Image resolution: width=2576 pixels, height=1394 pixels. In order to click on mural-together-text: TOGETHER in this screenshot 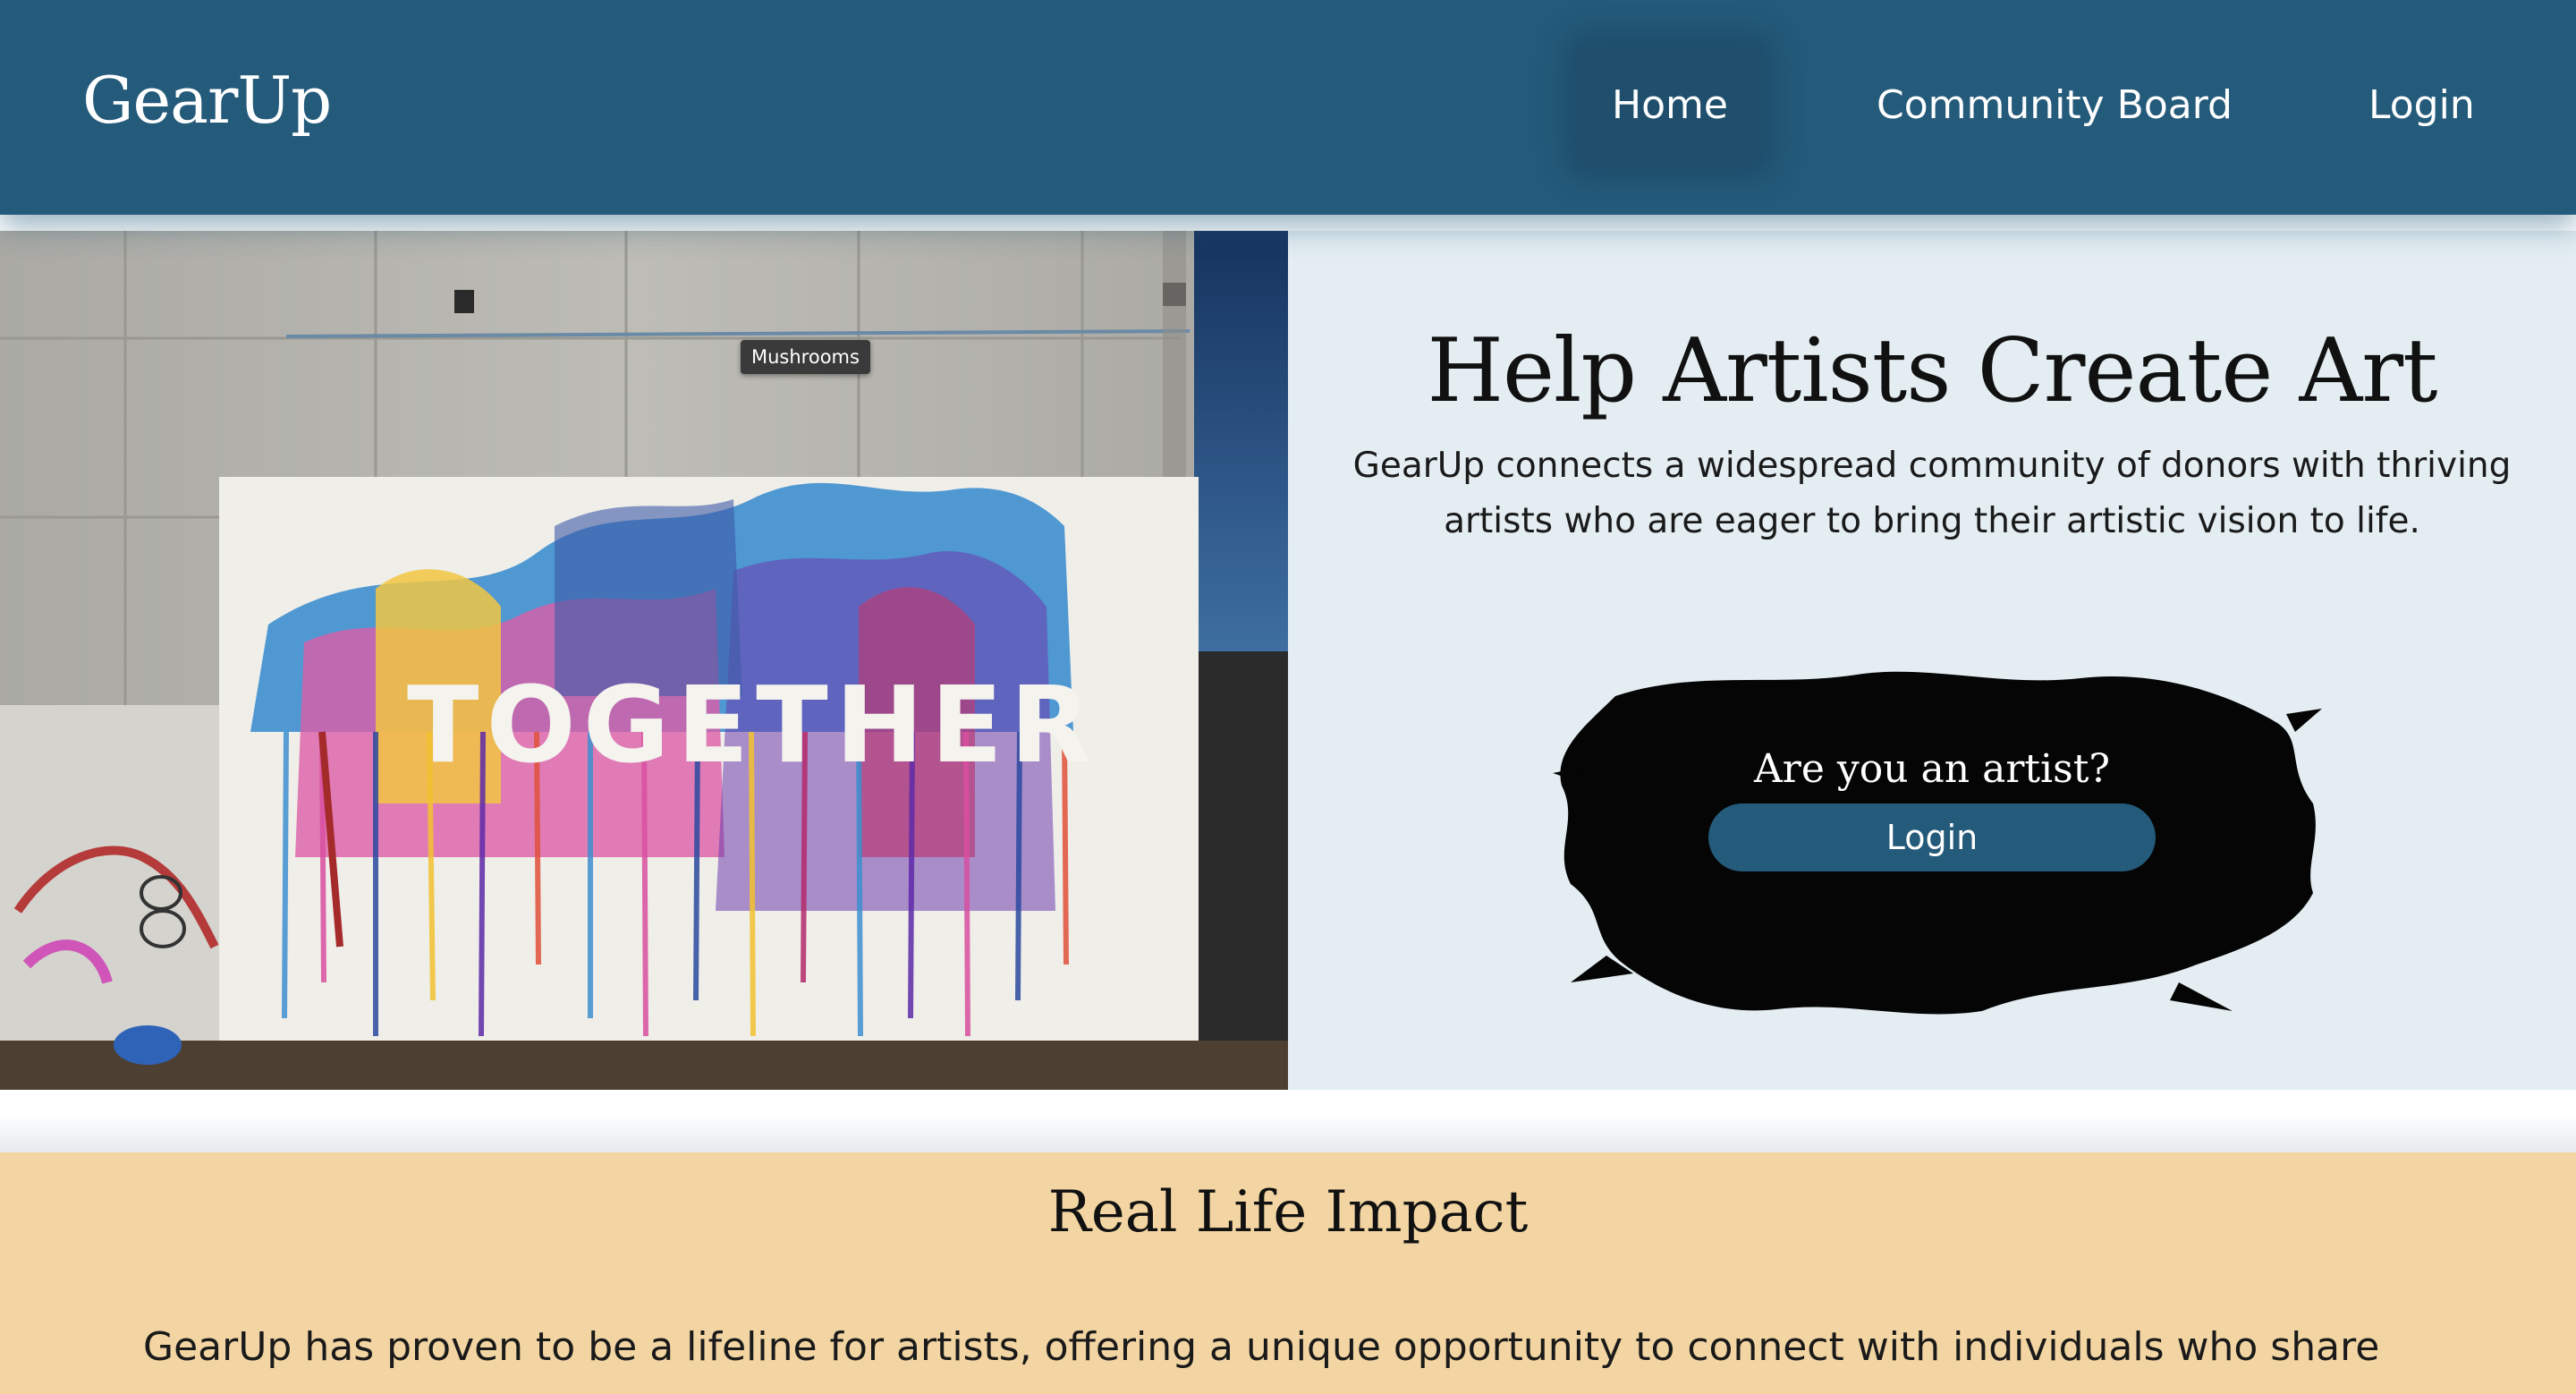, I will do `click(752, 724)`.